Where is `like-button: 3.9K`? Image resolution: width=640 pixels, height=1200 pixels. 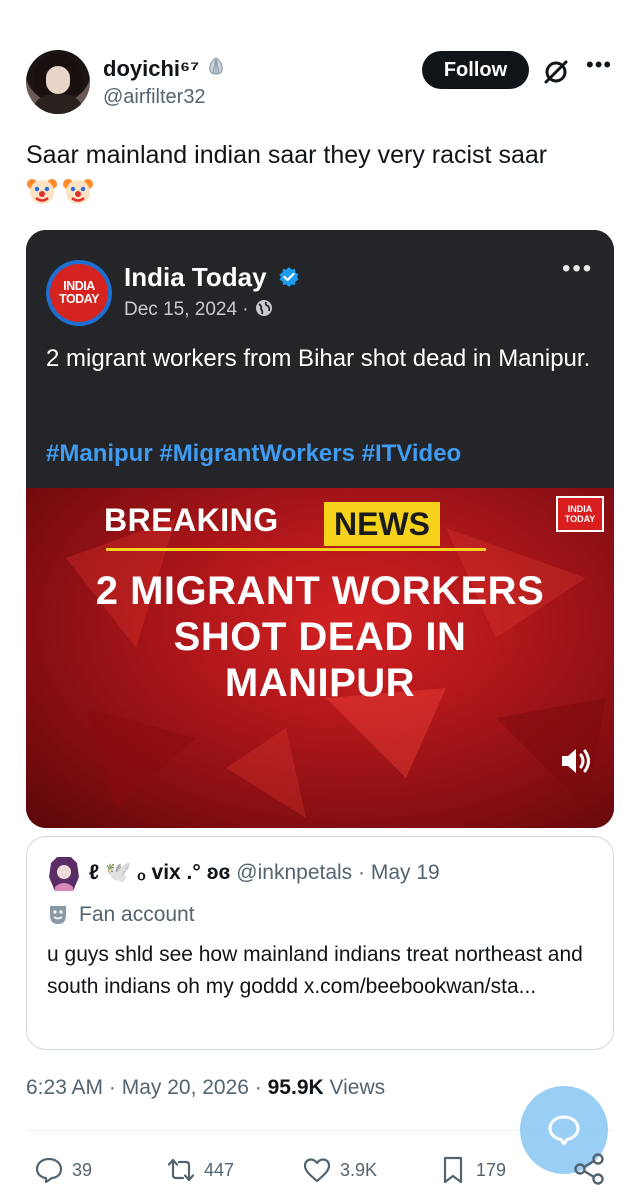 like-button: 3.9K is located at coordinates (339, 1170).